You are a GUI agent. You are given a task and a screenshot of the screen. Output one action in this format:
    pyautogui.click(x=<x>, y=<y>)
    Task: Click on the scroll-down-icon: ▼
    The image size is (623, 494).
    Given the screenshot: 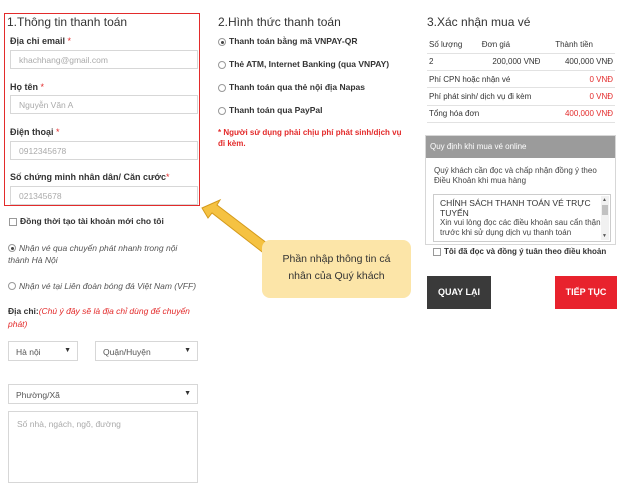 What is the action you would take?
    pyautogui.click(x=604, y=236)
    